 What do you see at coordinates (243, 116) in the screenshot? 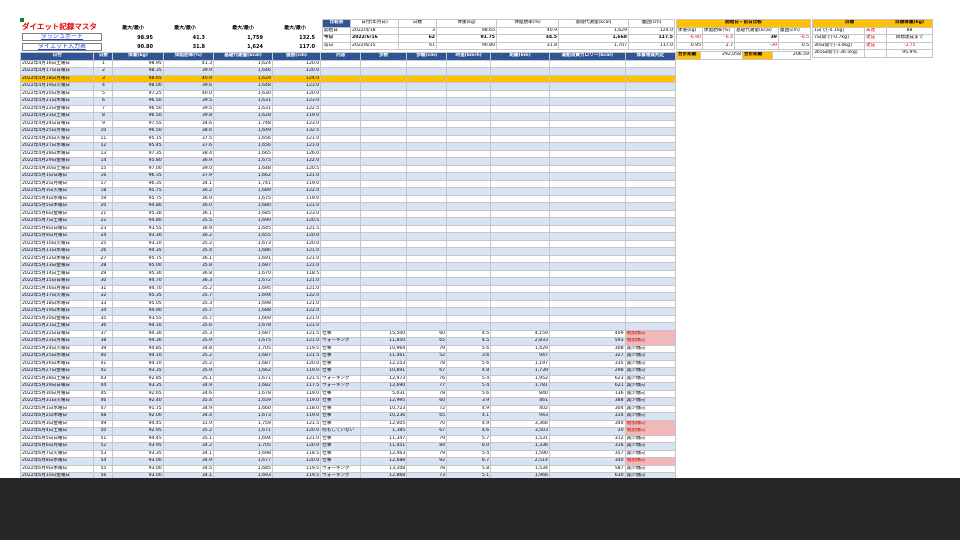
I see `table-cell: 1,628` at bounding box center [243, 116].